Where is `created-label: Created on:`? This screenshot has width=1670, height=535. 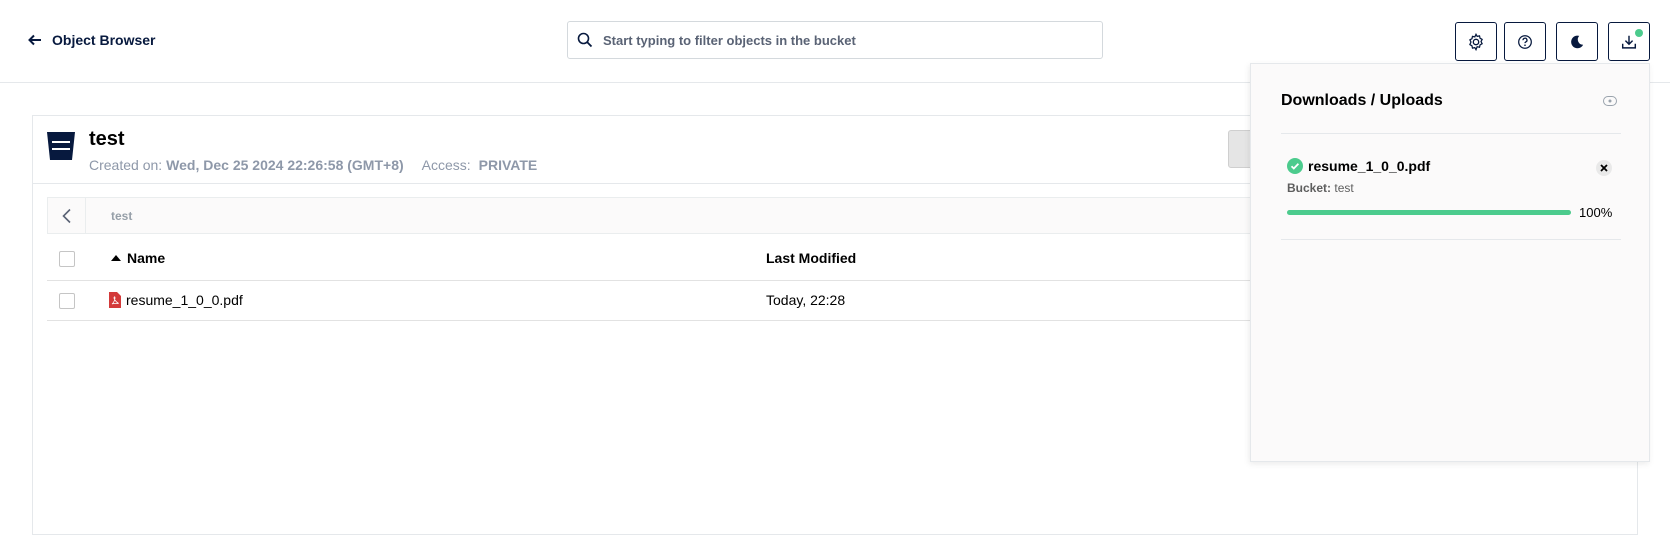
created-label: Created on: is located at coordinates (126, 165).